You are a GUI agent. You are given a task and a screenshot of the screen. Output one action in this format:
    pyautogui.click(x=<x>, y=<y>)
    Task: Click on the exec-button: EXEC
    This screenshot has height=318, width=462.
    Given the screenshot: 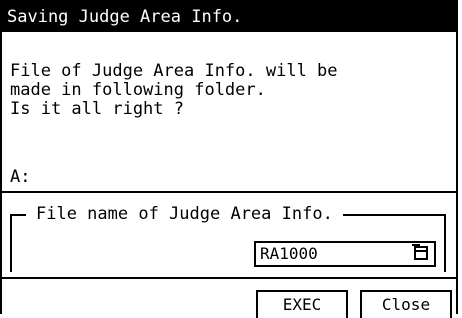 What is the action you would take?
    pyautogui.click(x=302, y=304)
    